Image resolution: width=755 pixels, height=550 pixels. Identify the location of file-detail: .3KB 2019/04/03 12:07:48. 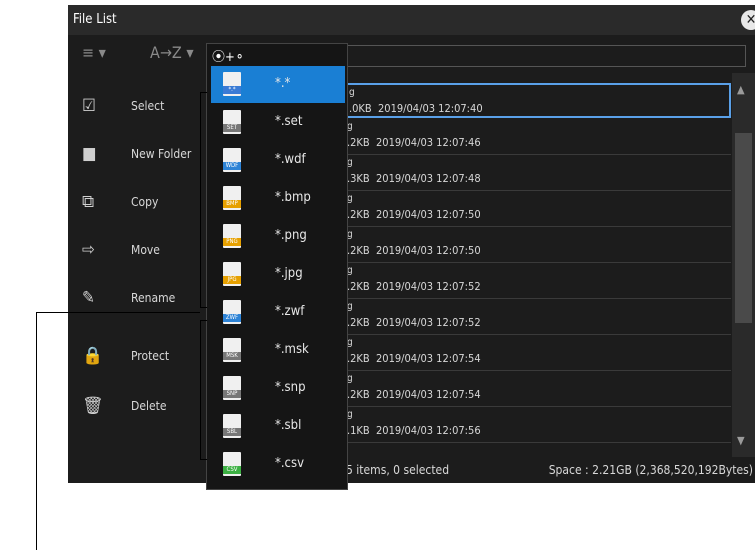
(414, 178).